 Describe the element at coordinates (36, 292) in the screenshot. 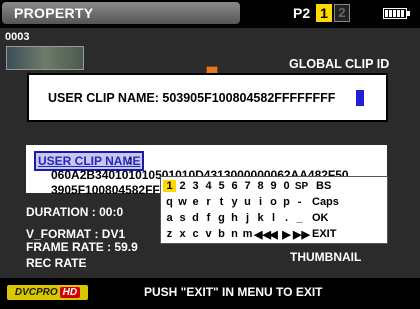

I see `logo-text: DVCPRO` at that location.